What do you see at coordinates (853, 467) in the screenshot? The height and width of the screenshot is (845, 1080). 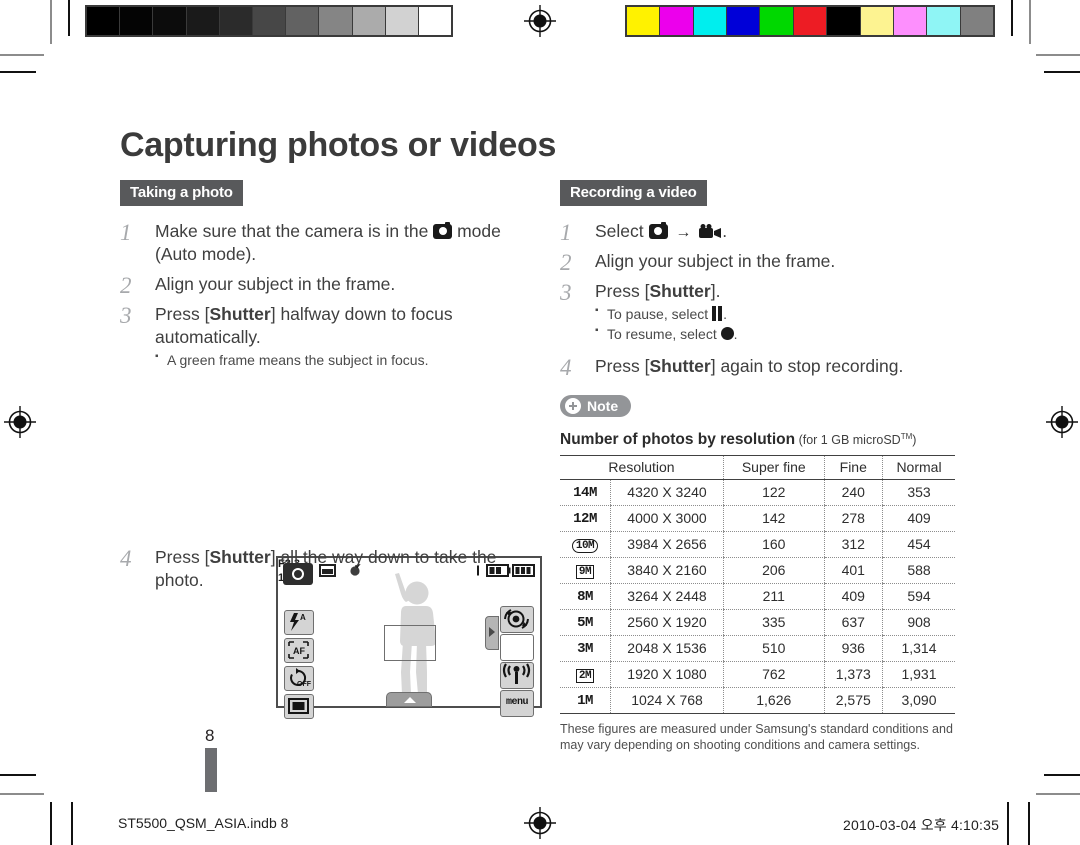 I see `column-header-fine: Fine` at bounding box center [853, 467].